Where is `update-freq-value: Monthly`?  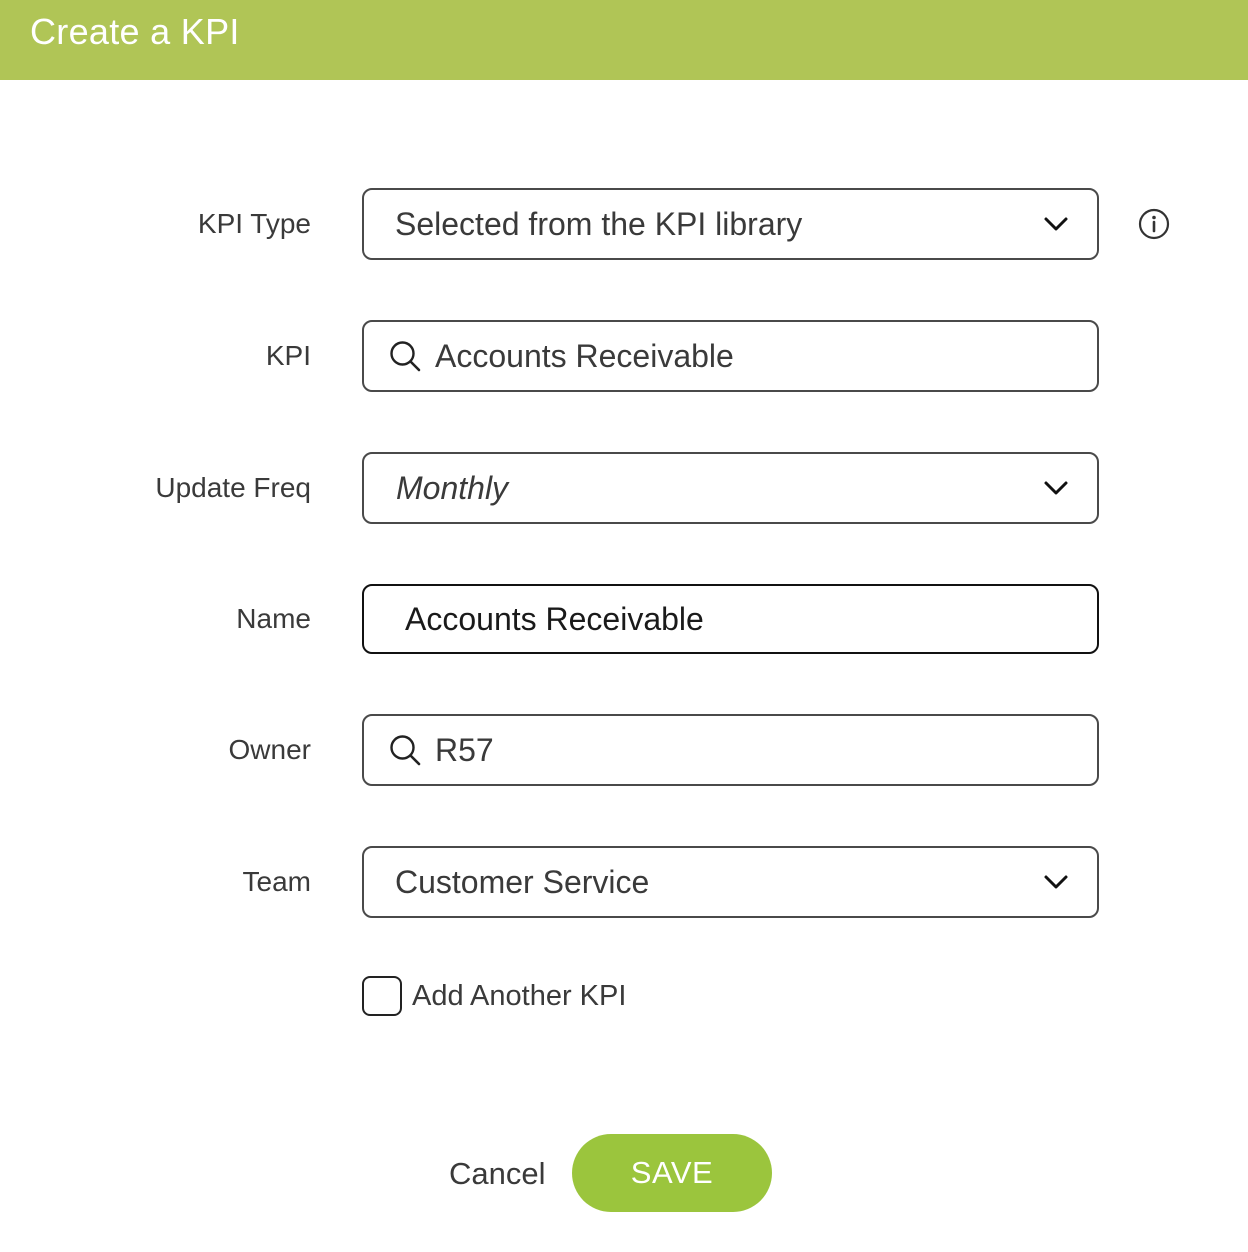 update-freq-value: Monthly is located at coordinates (452, 488).